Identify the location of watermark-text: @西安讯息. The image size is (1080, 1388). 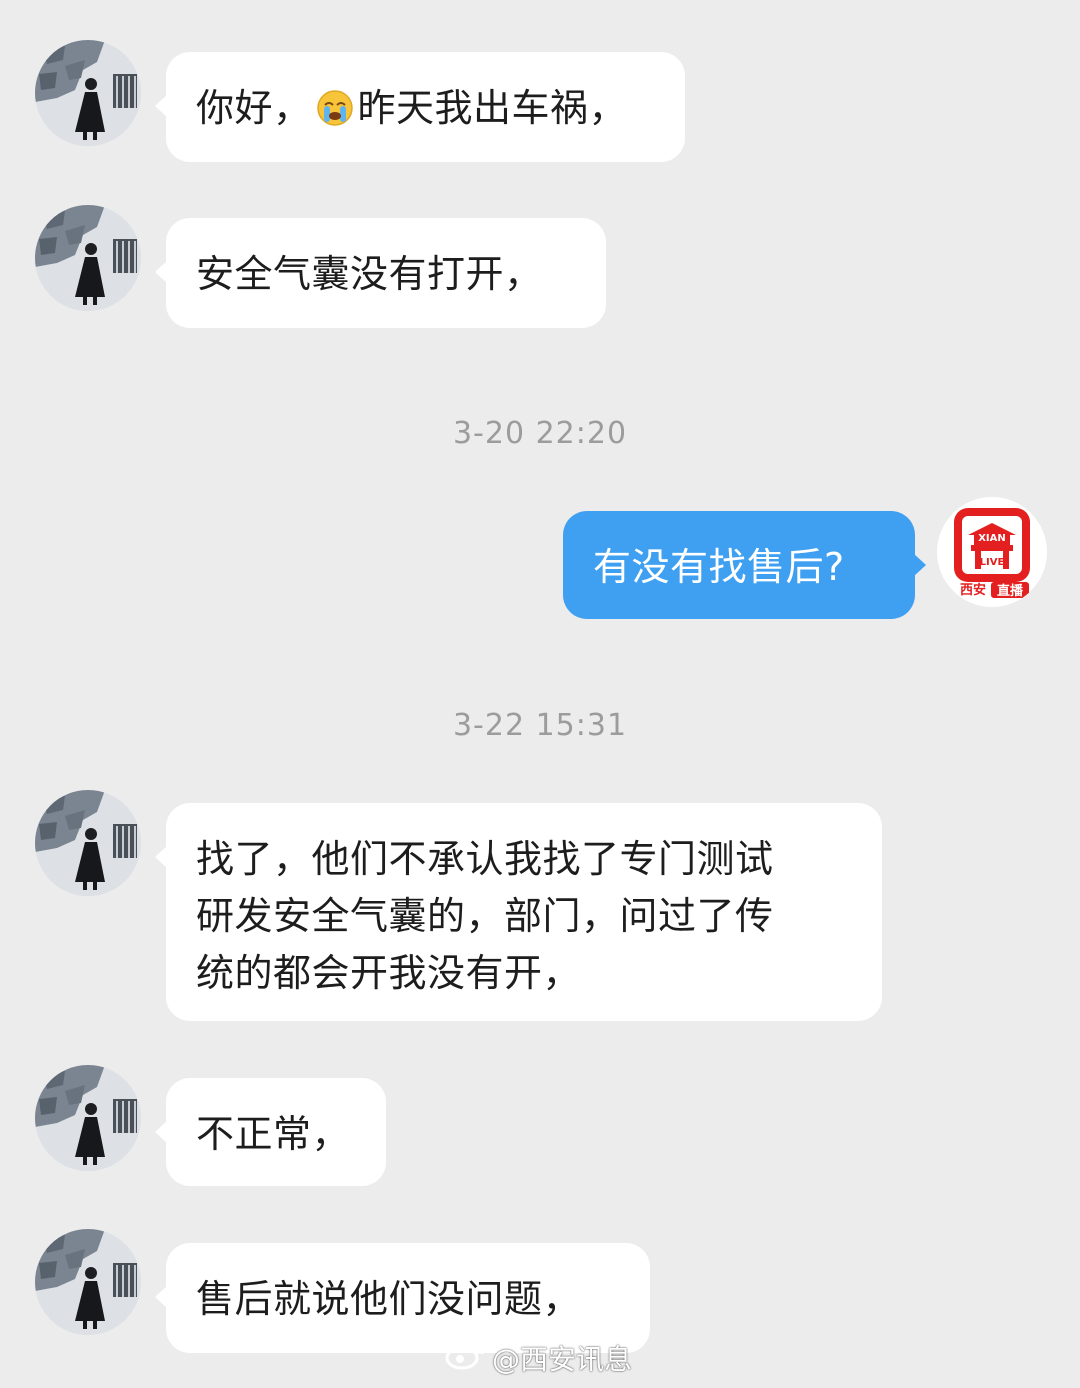
(562, 1359).